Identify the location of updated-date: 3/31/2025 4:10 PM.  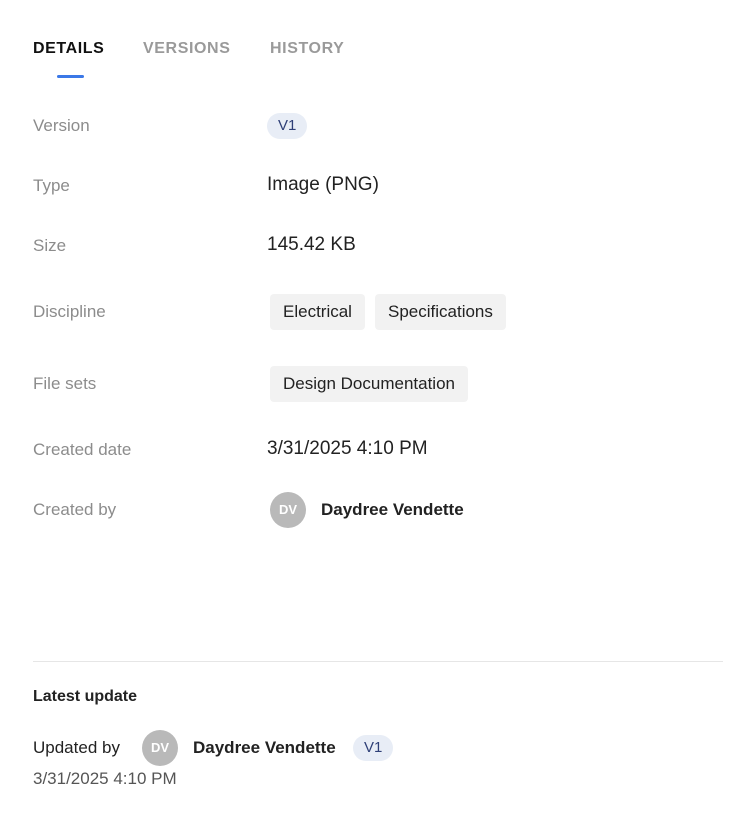
(105, 778).